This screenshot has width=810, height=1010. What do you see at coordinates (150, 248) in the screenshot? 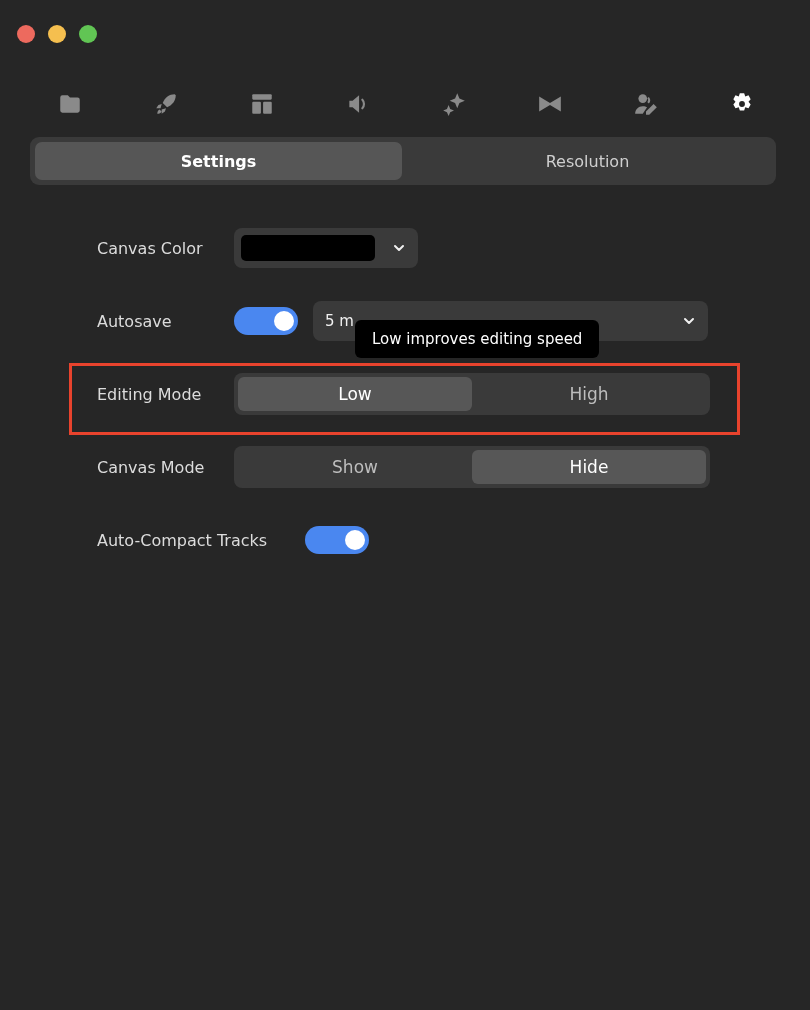
I see `setting-label: Canvas Color` at bounding box center [150, 248].